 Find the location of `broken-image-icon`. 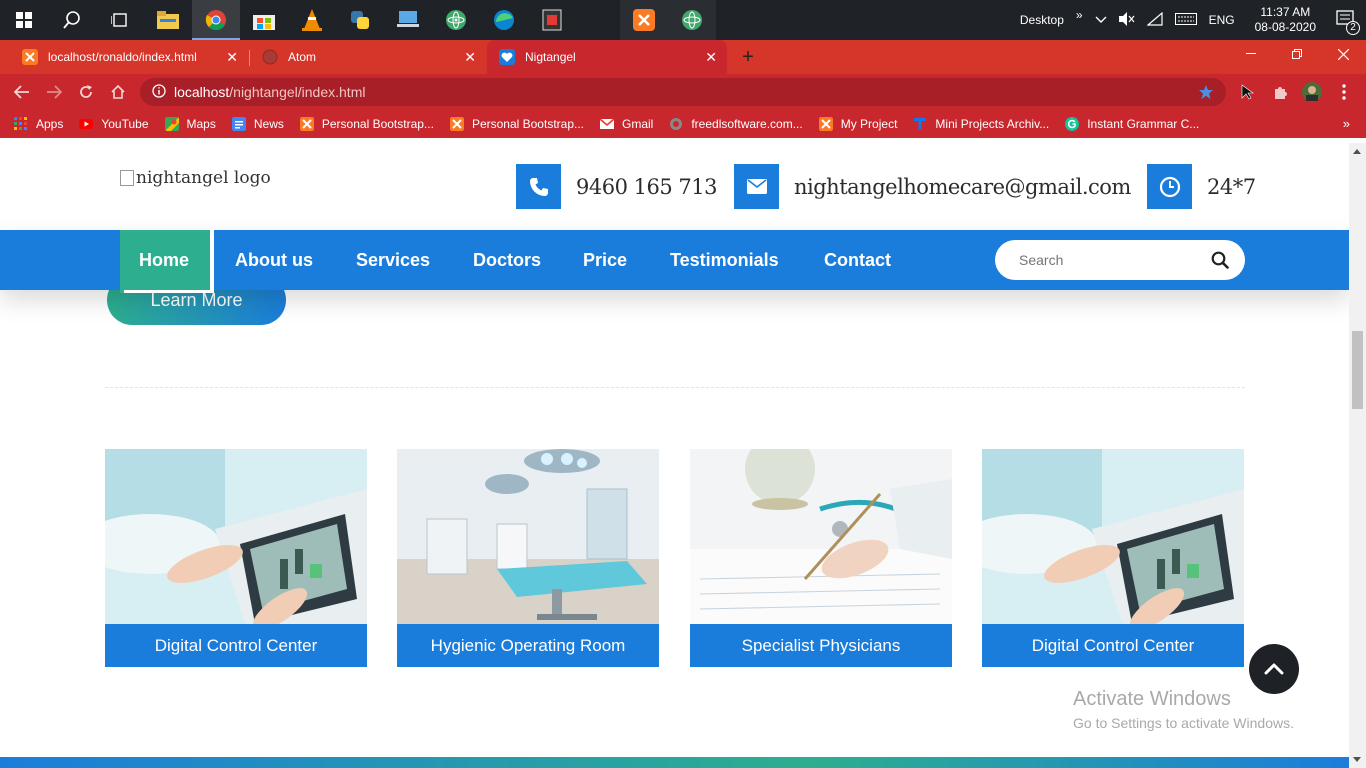

broken-image-icon is located at coordinates (127, 178).